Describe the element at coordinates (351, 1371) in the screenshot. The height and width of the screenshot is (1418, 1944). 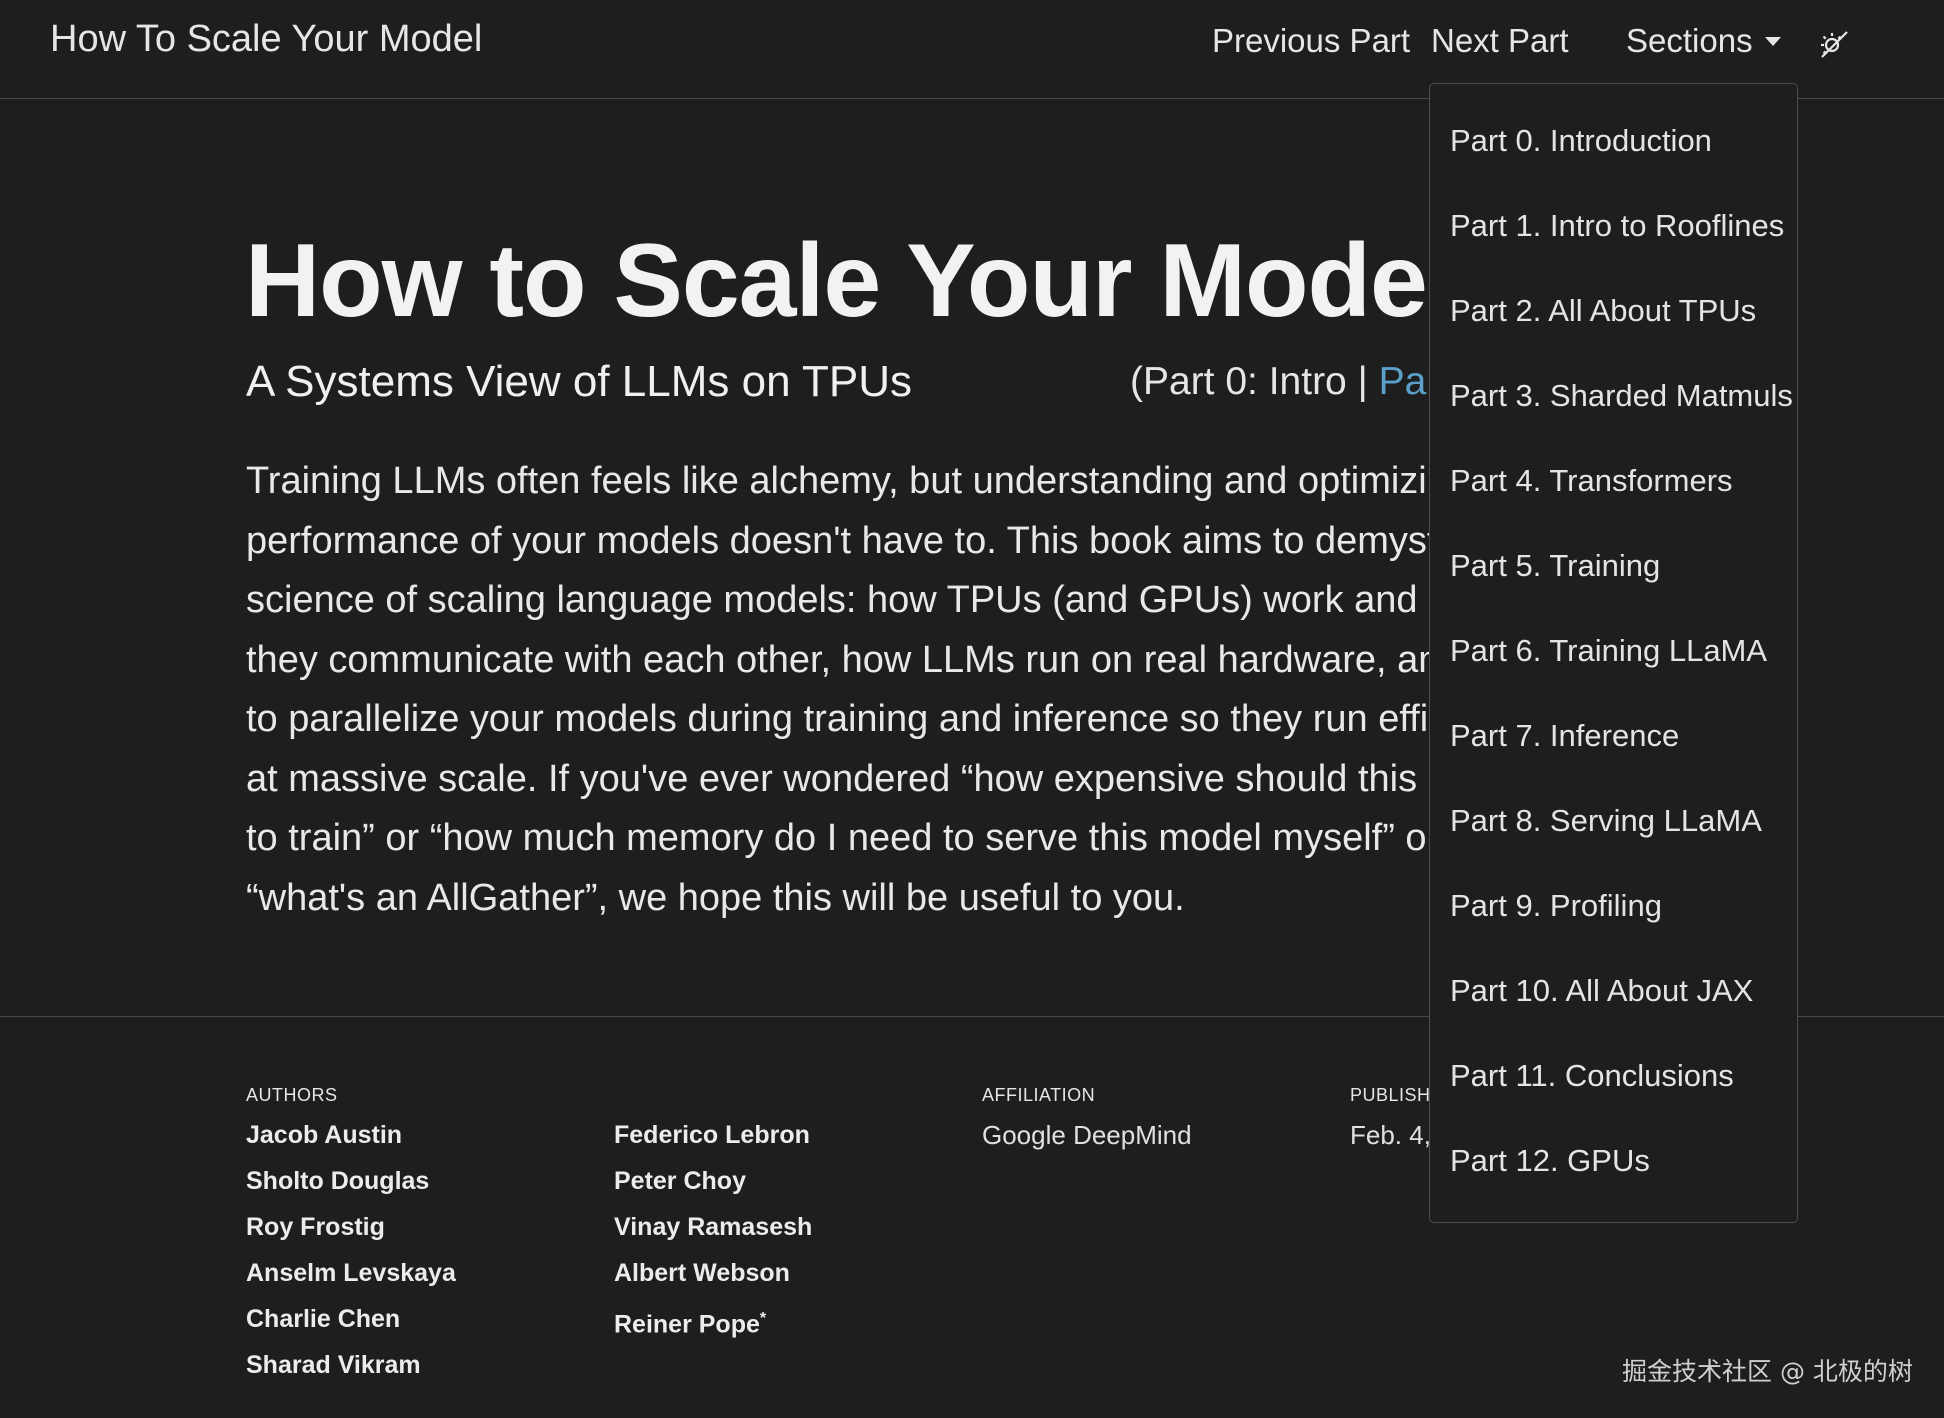
I see `author-name: Sharad Vikram` at that location.